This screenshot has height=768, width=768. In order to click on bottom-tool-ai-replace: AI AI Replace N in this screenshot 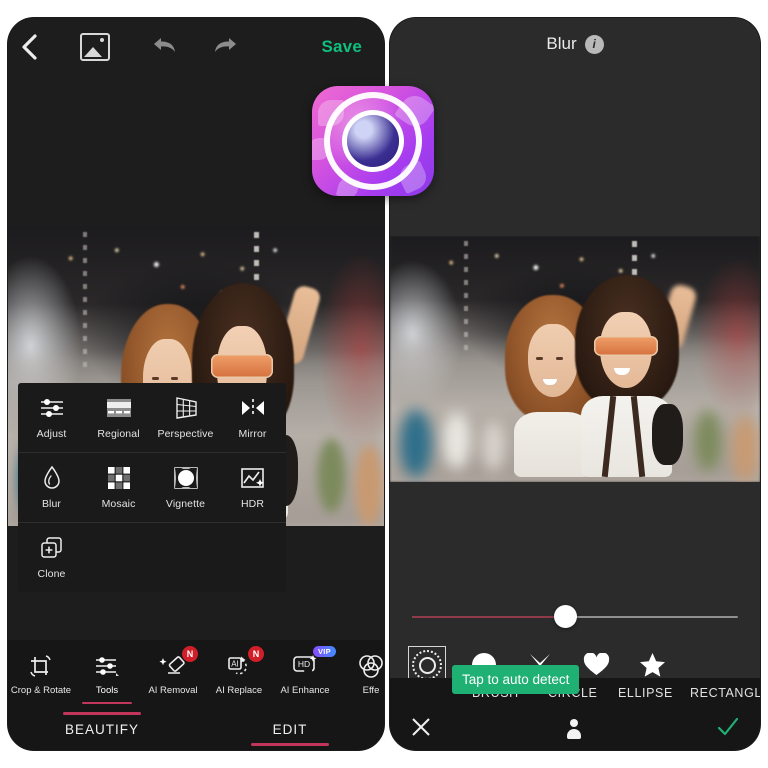, I will do `click(239, 674)`.